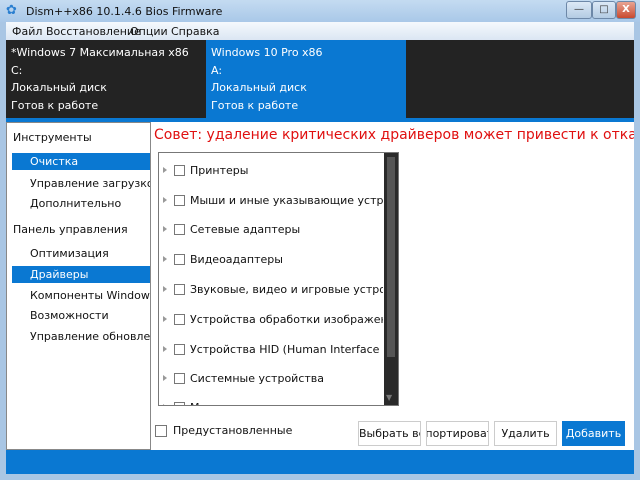 This screenshot has width=640, height=480. I want to click on list-item: Мыши и иные указывающие устройства, so click(273, 200).